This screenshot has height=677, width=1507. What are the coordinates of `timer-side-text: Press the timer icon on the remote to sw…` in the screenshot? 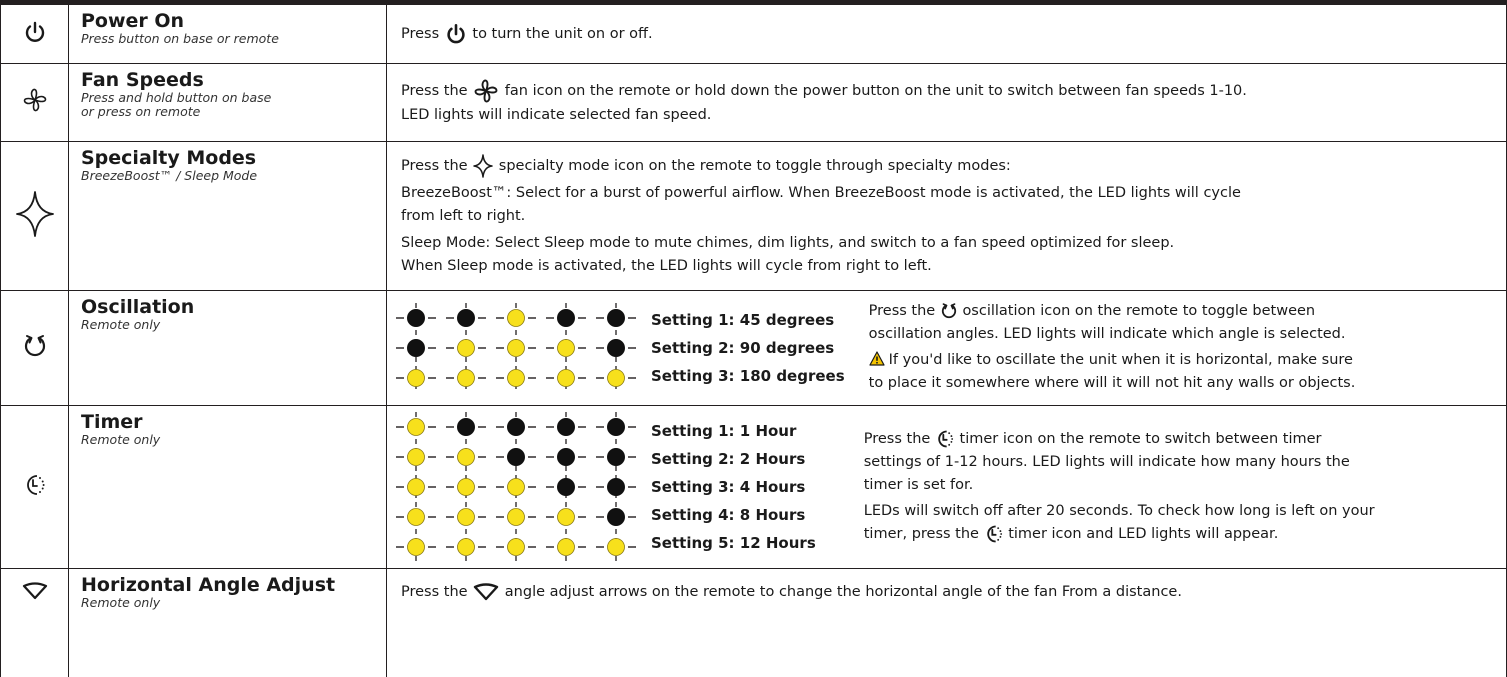 It's located at (1185, 487).